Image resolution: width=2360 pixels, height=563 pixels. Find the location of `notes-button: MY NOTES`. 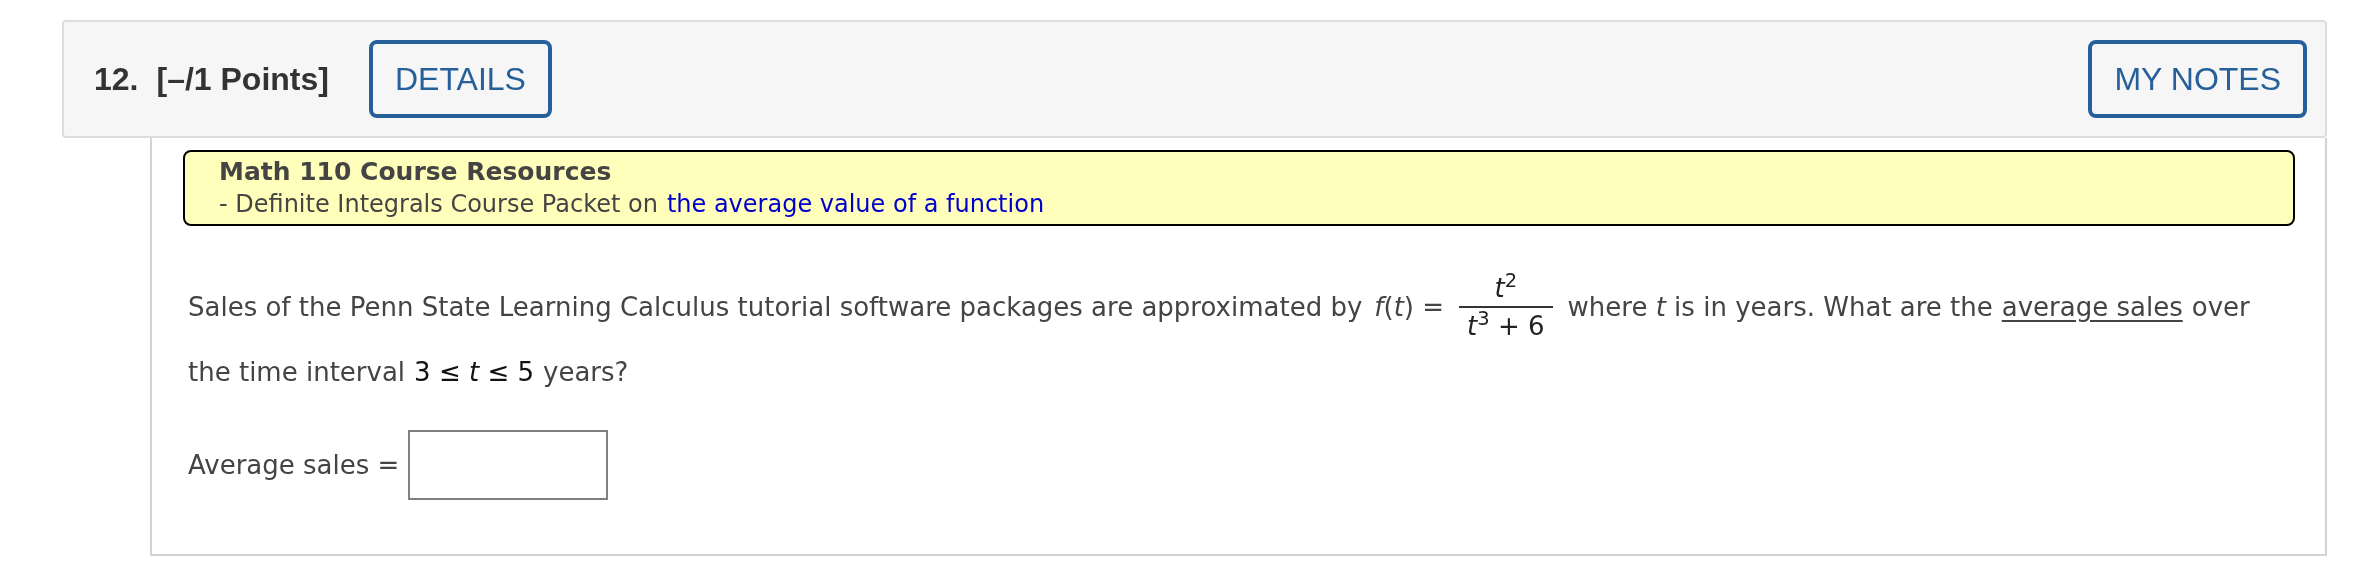

notes-button: MY NOTES is located at coordinates (2197, 79).